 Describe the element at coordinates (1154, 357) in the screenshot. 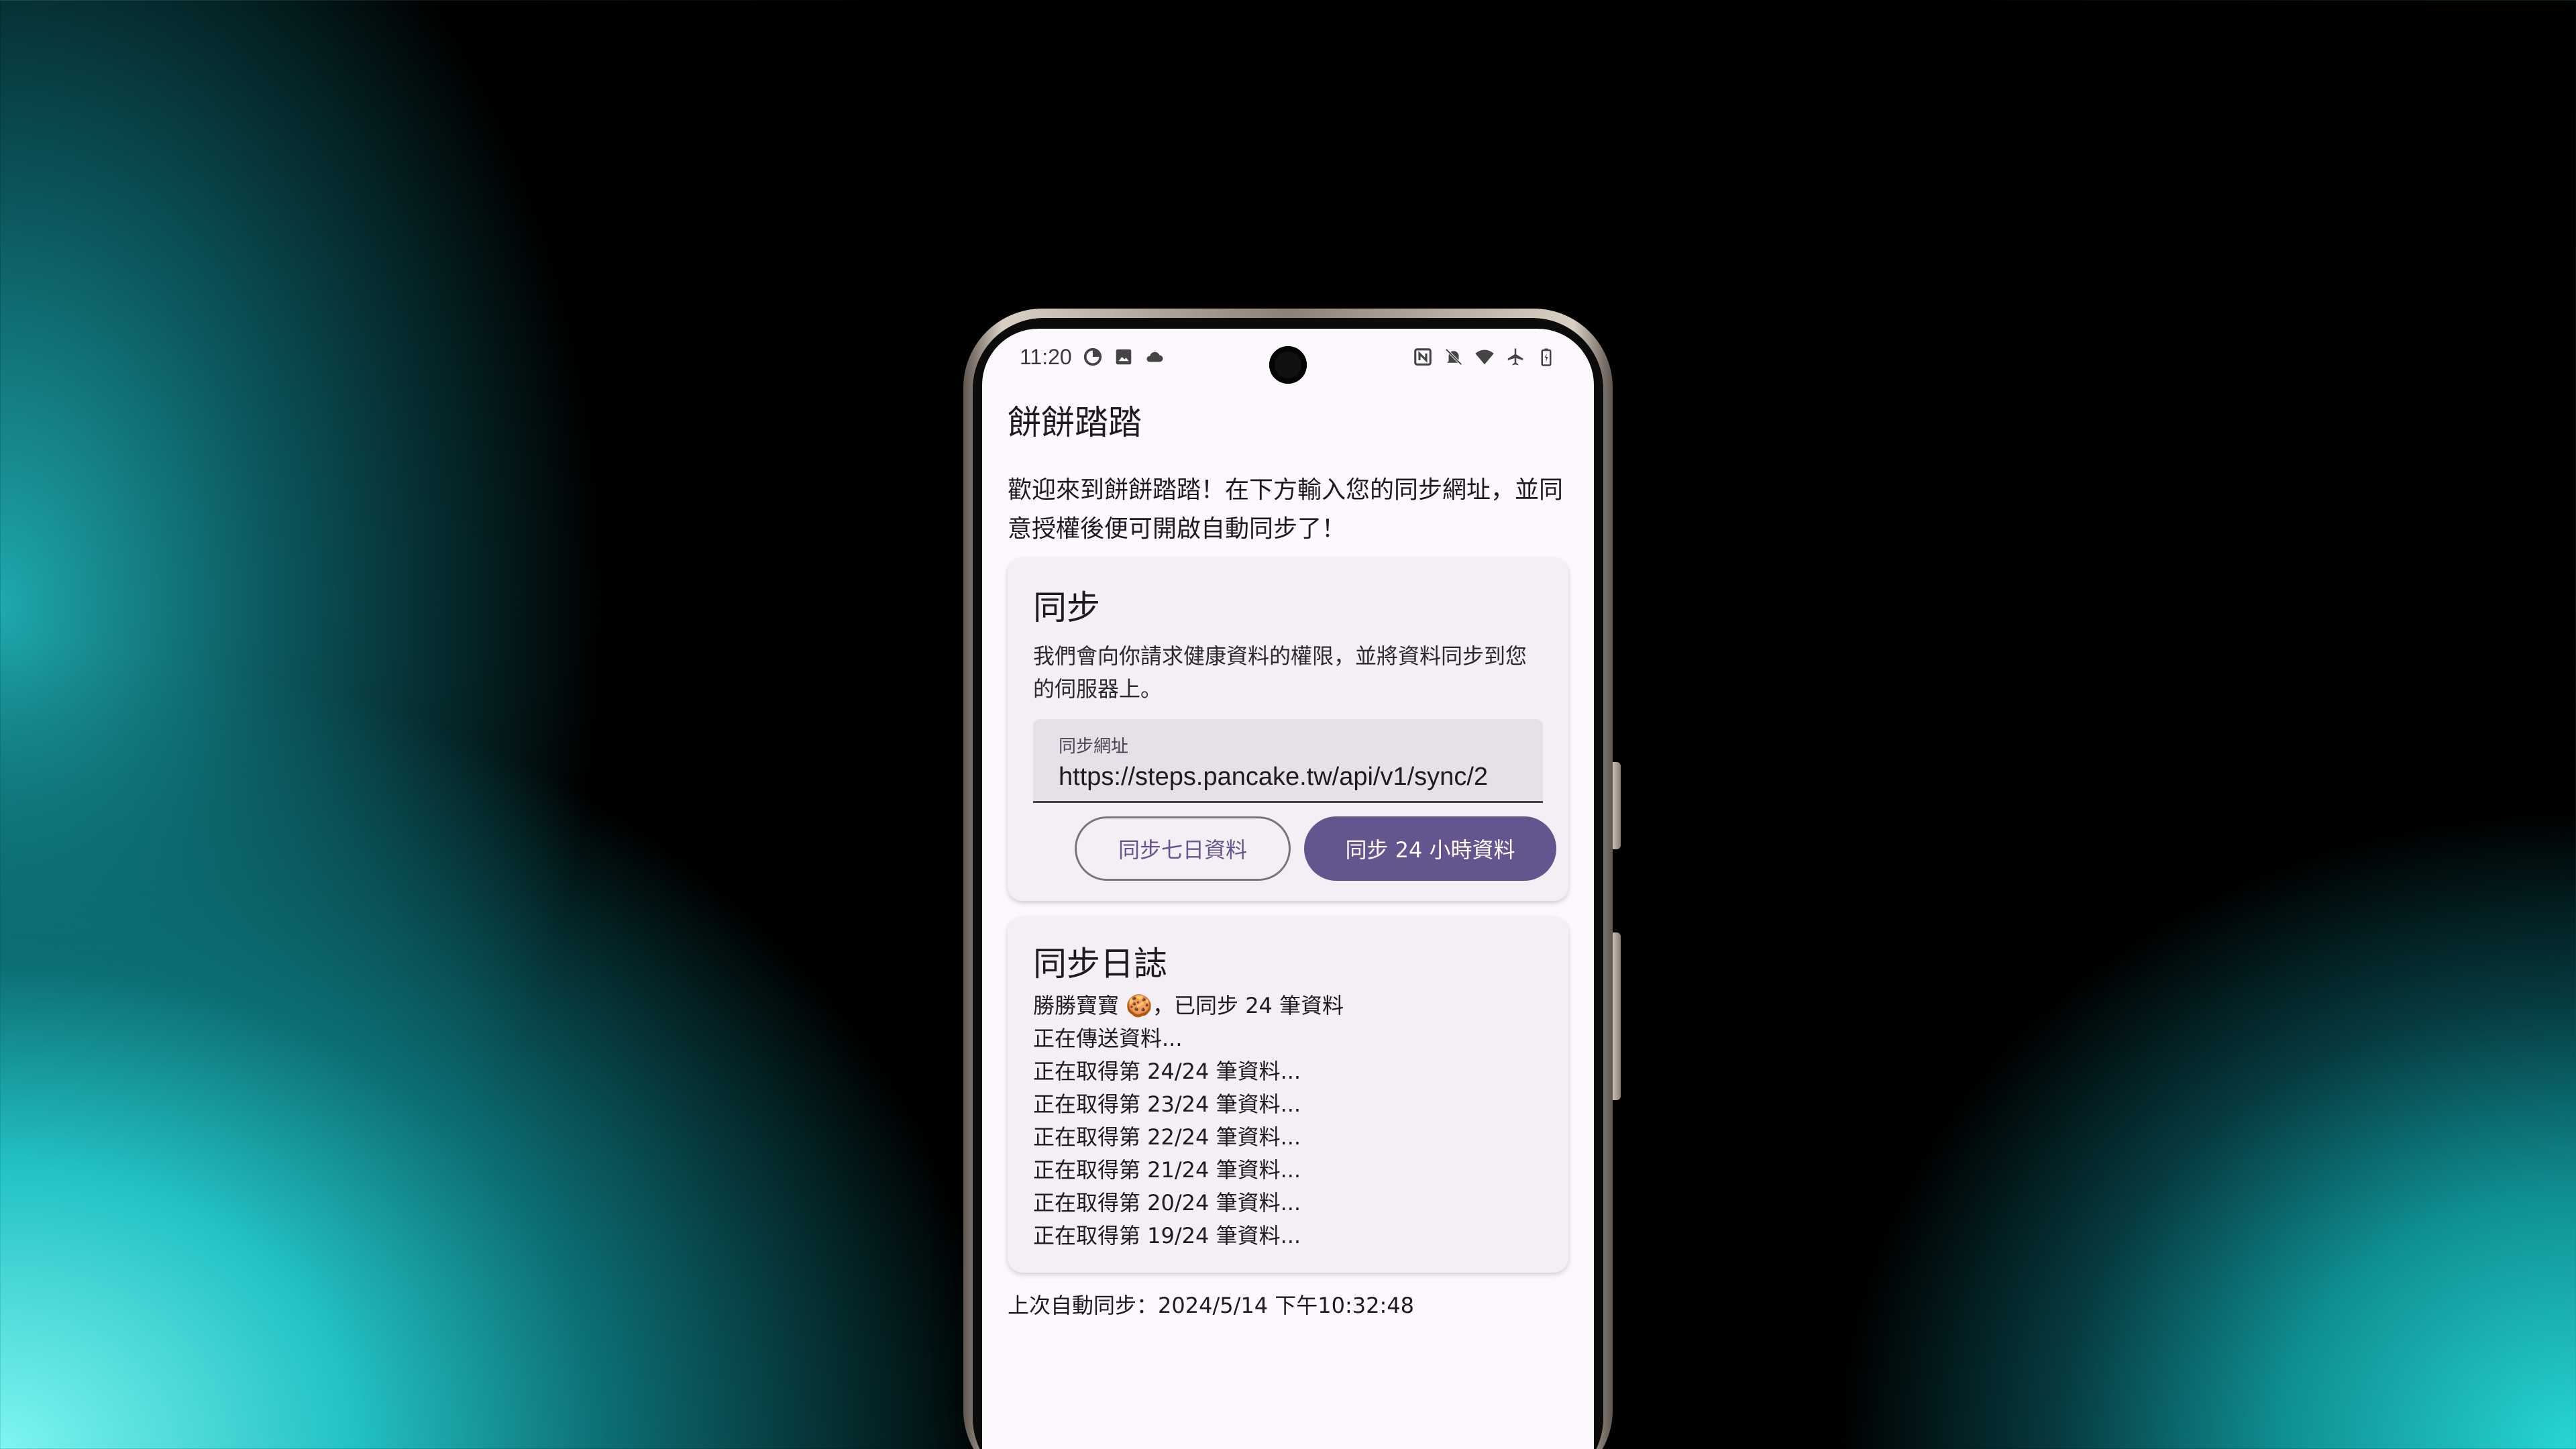

I see `cloud-icon` at that location.